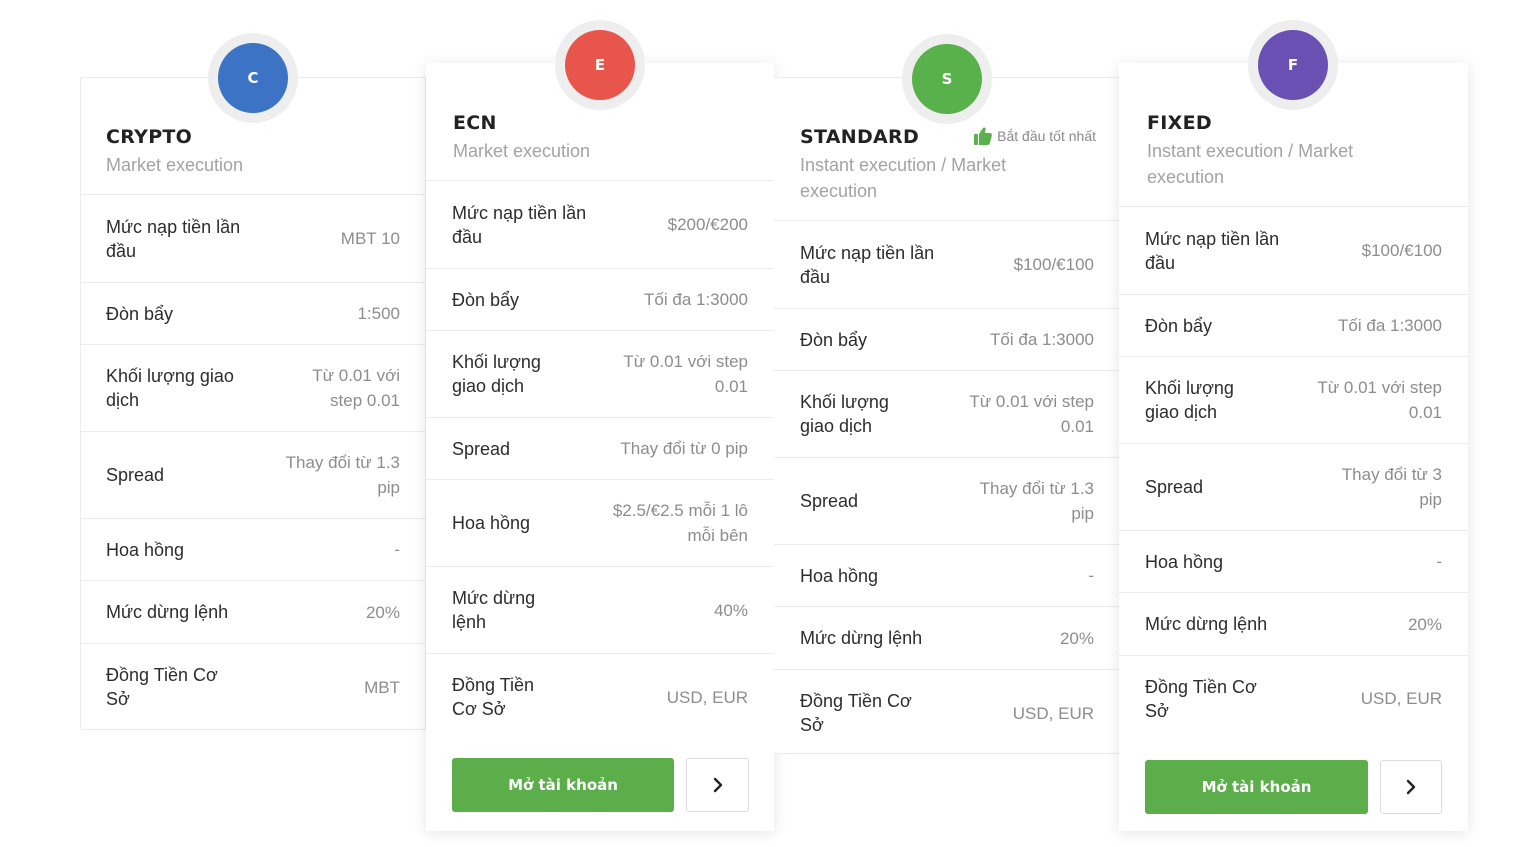  I want to click on spec-value: $200/€200, so click(707, 224).